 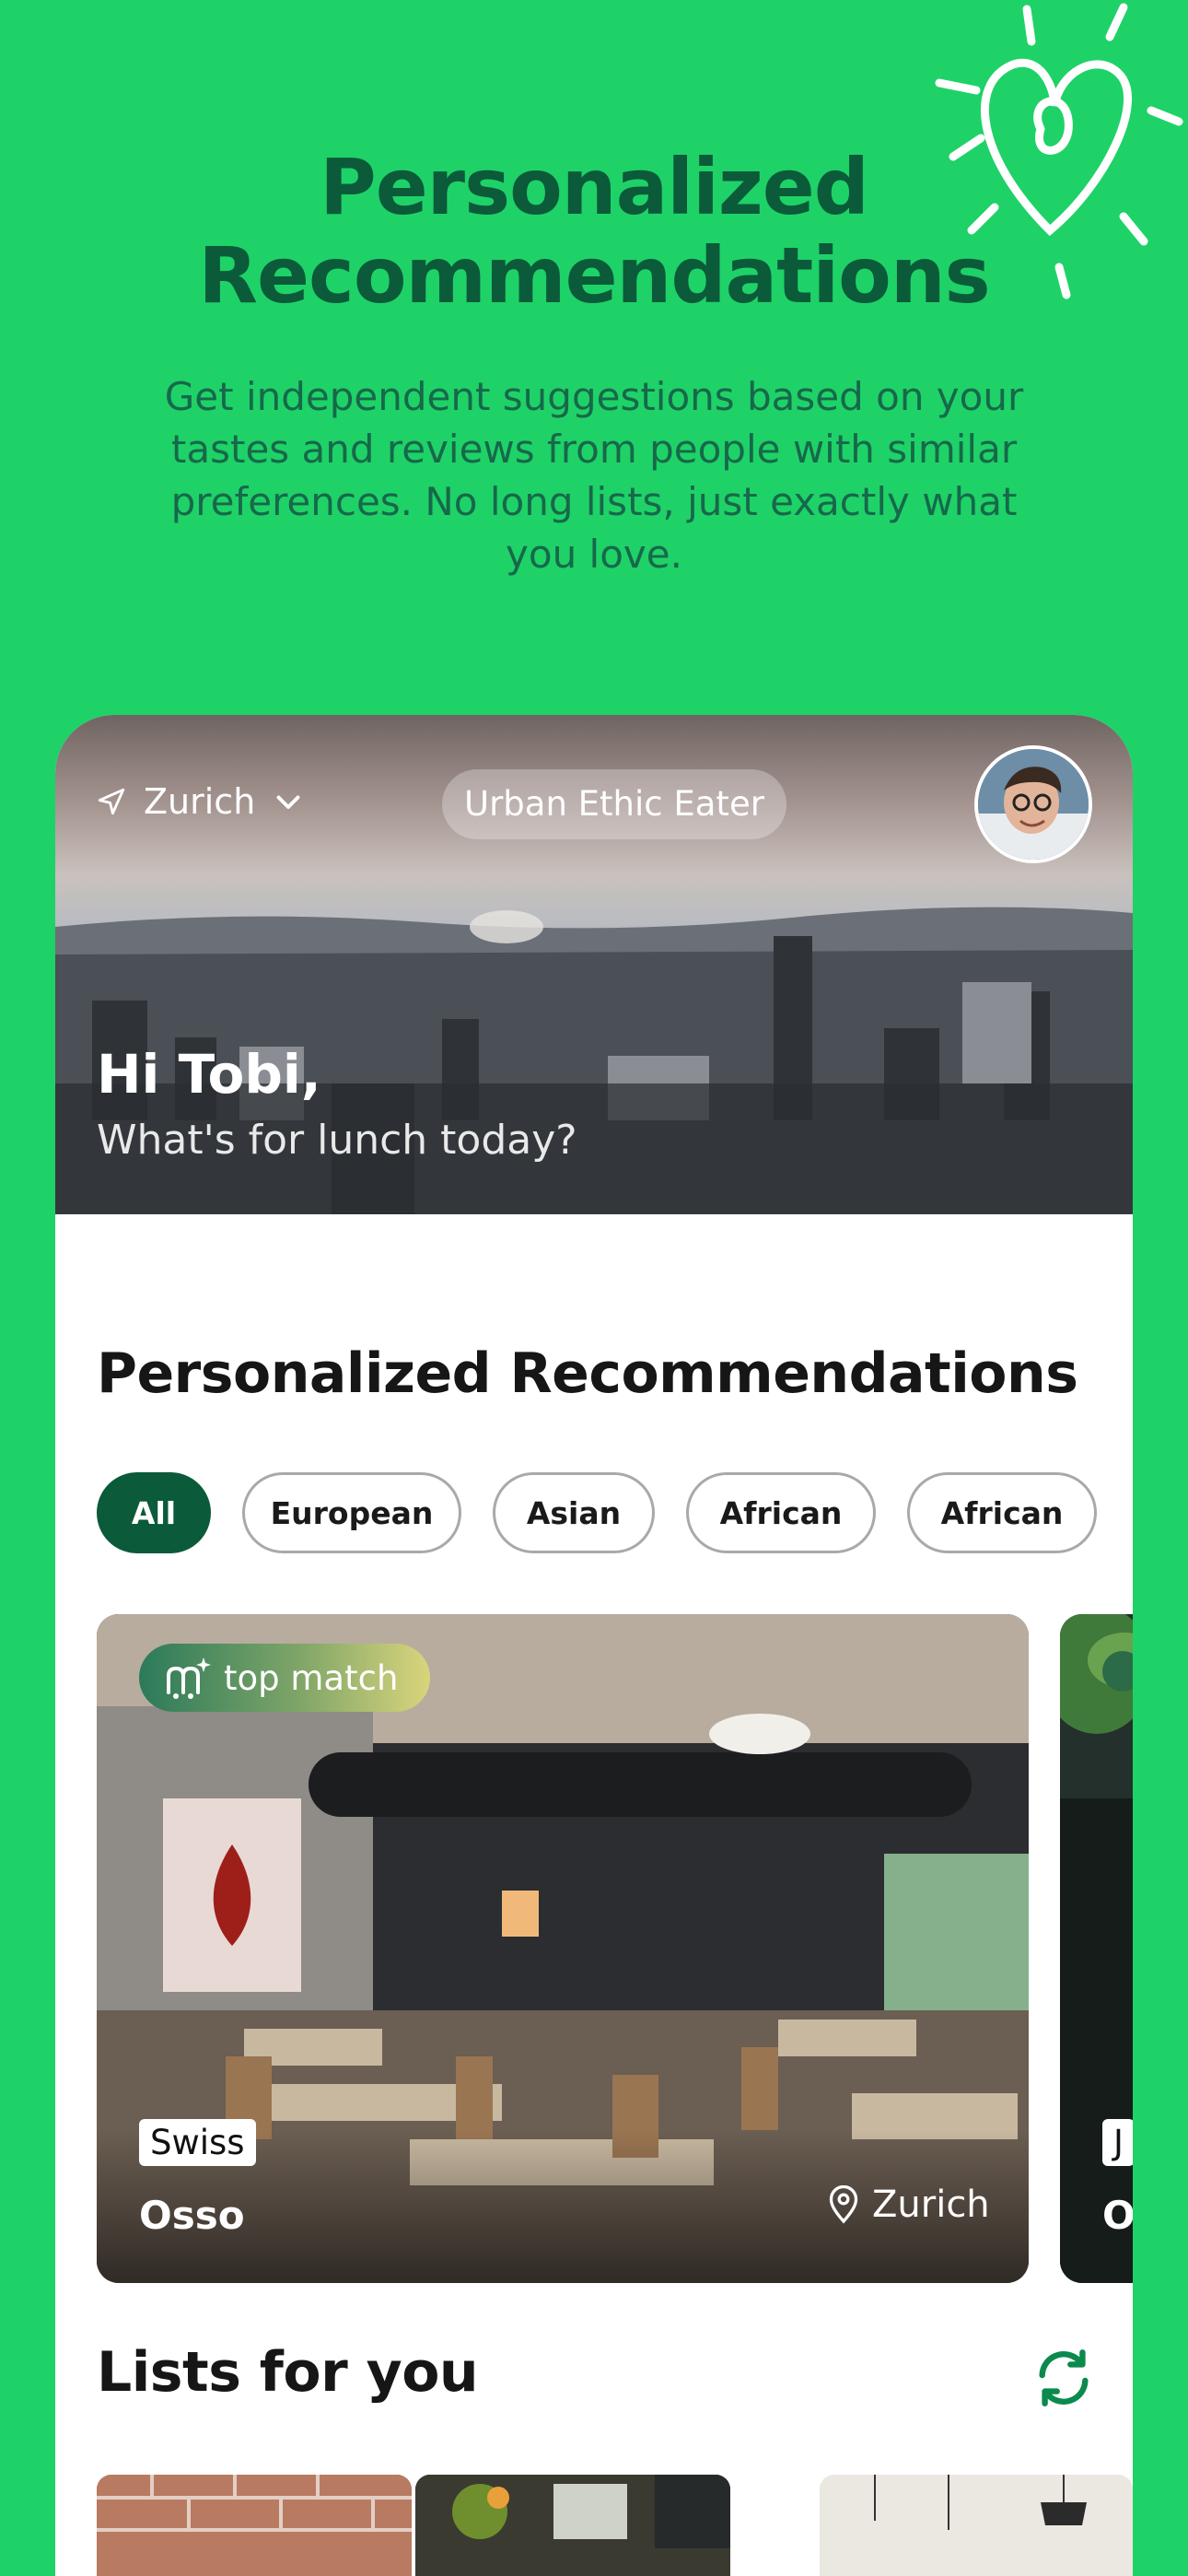 I want to click on greeting-title: Hi Tobi,, so click(x=209, y=1074).